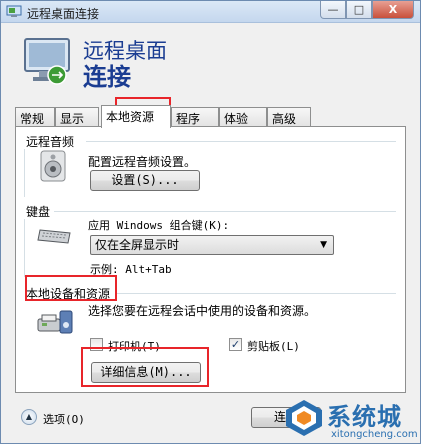  Describe the element at coordinates (47, 61) in the screenshot. I see `remote-desktop-monitor-icon` at that location.